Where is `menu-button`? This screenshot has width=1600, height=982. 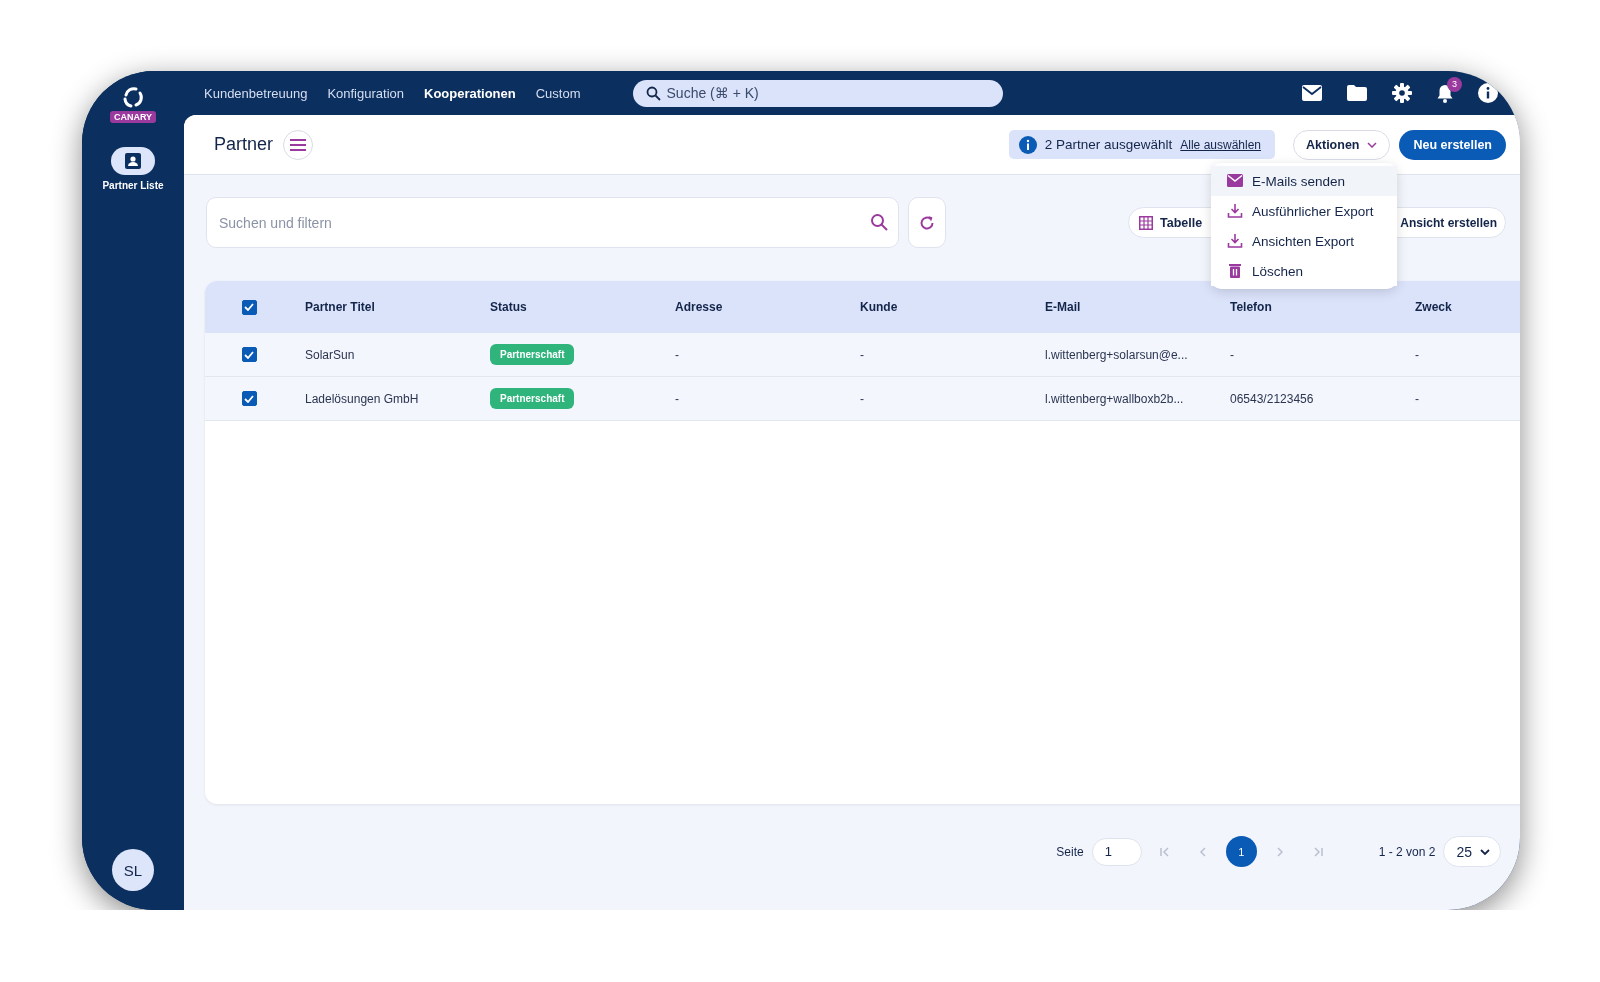
menu-button is located at coordinates (298, 144).